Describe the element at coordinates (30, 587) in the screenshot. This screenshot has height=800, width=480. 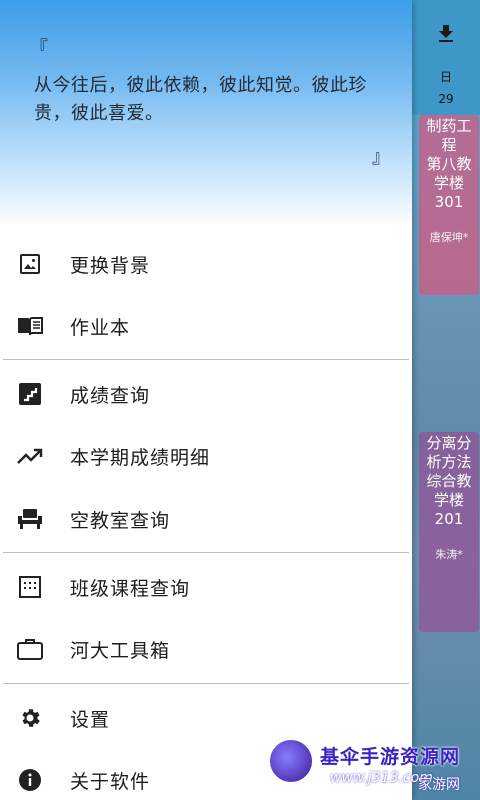
I see `calendar-grid-icon` at that location.